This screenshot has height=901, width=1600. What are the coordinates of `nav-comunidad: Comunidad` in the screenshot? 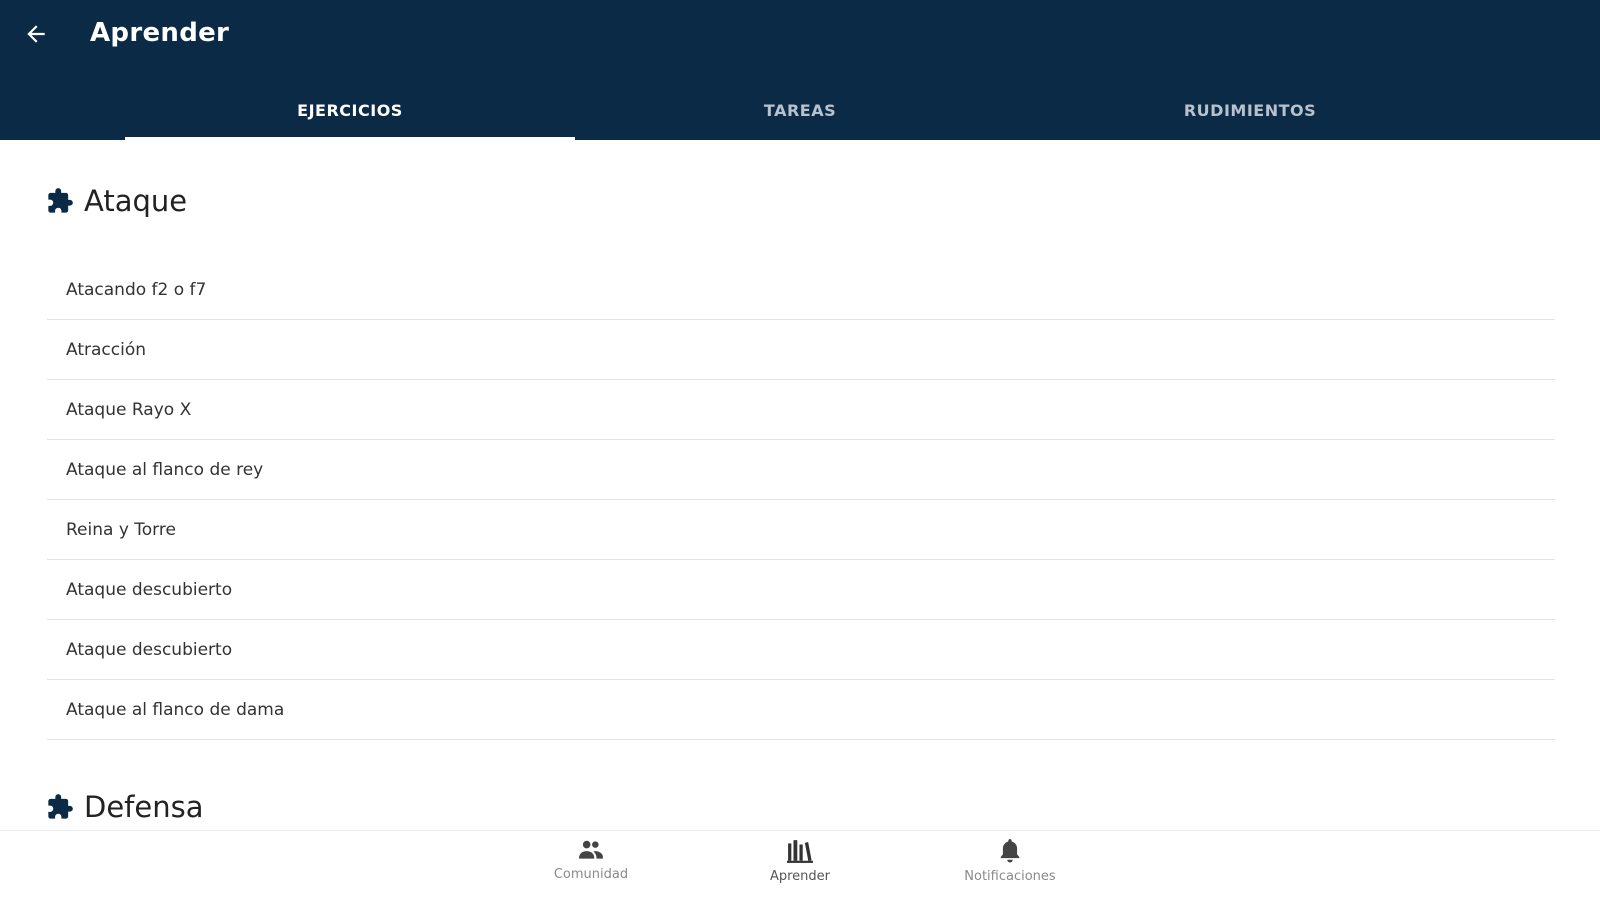 It's located at (591, 867).